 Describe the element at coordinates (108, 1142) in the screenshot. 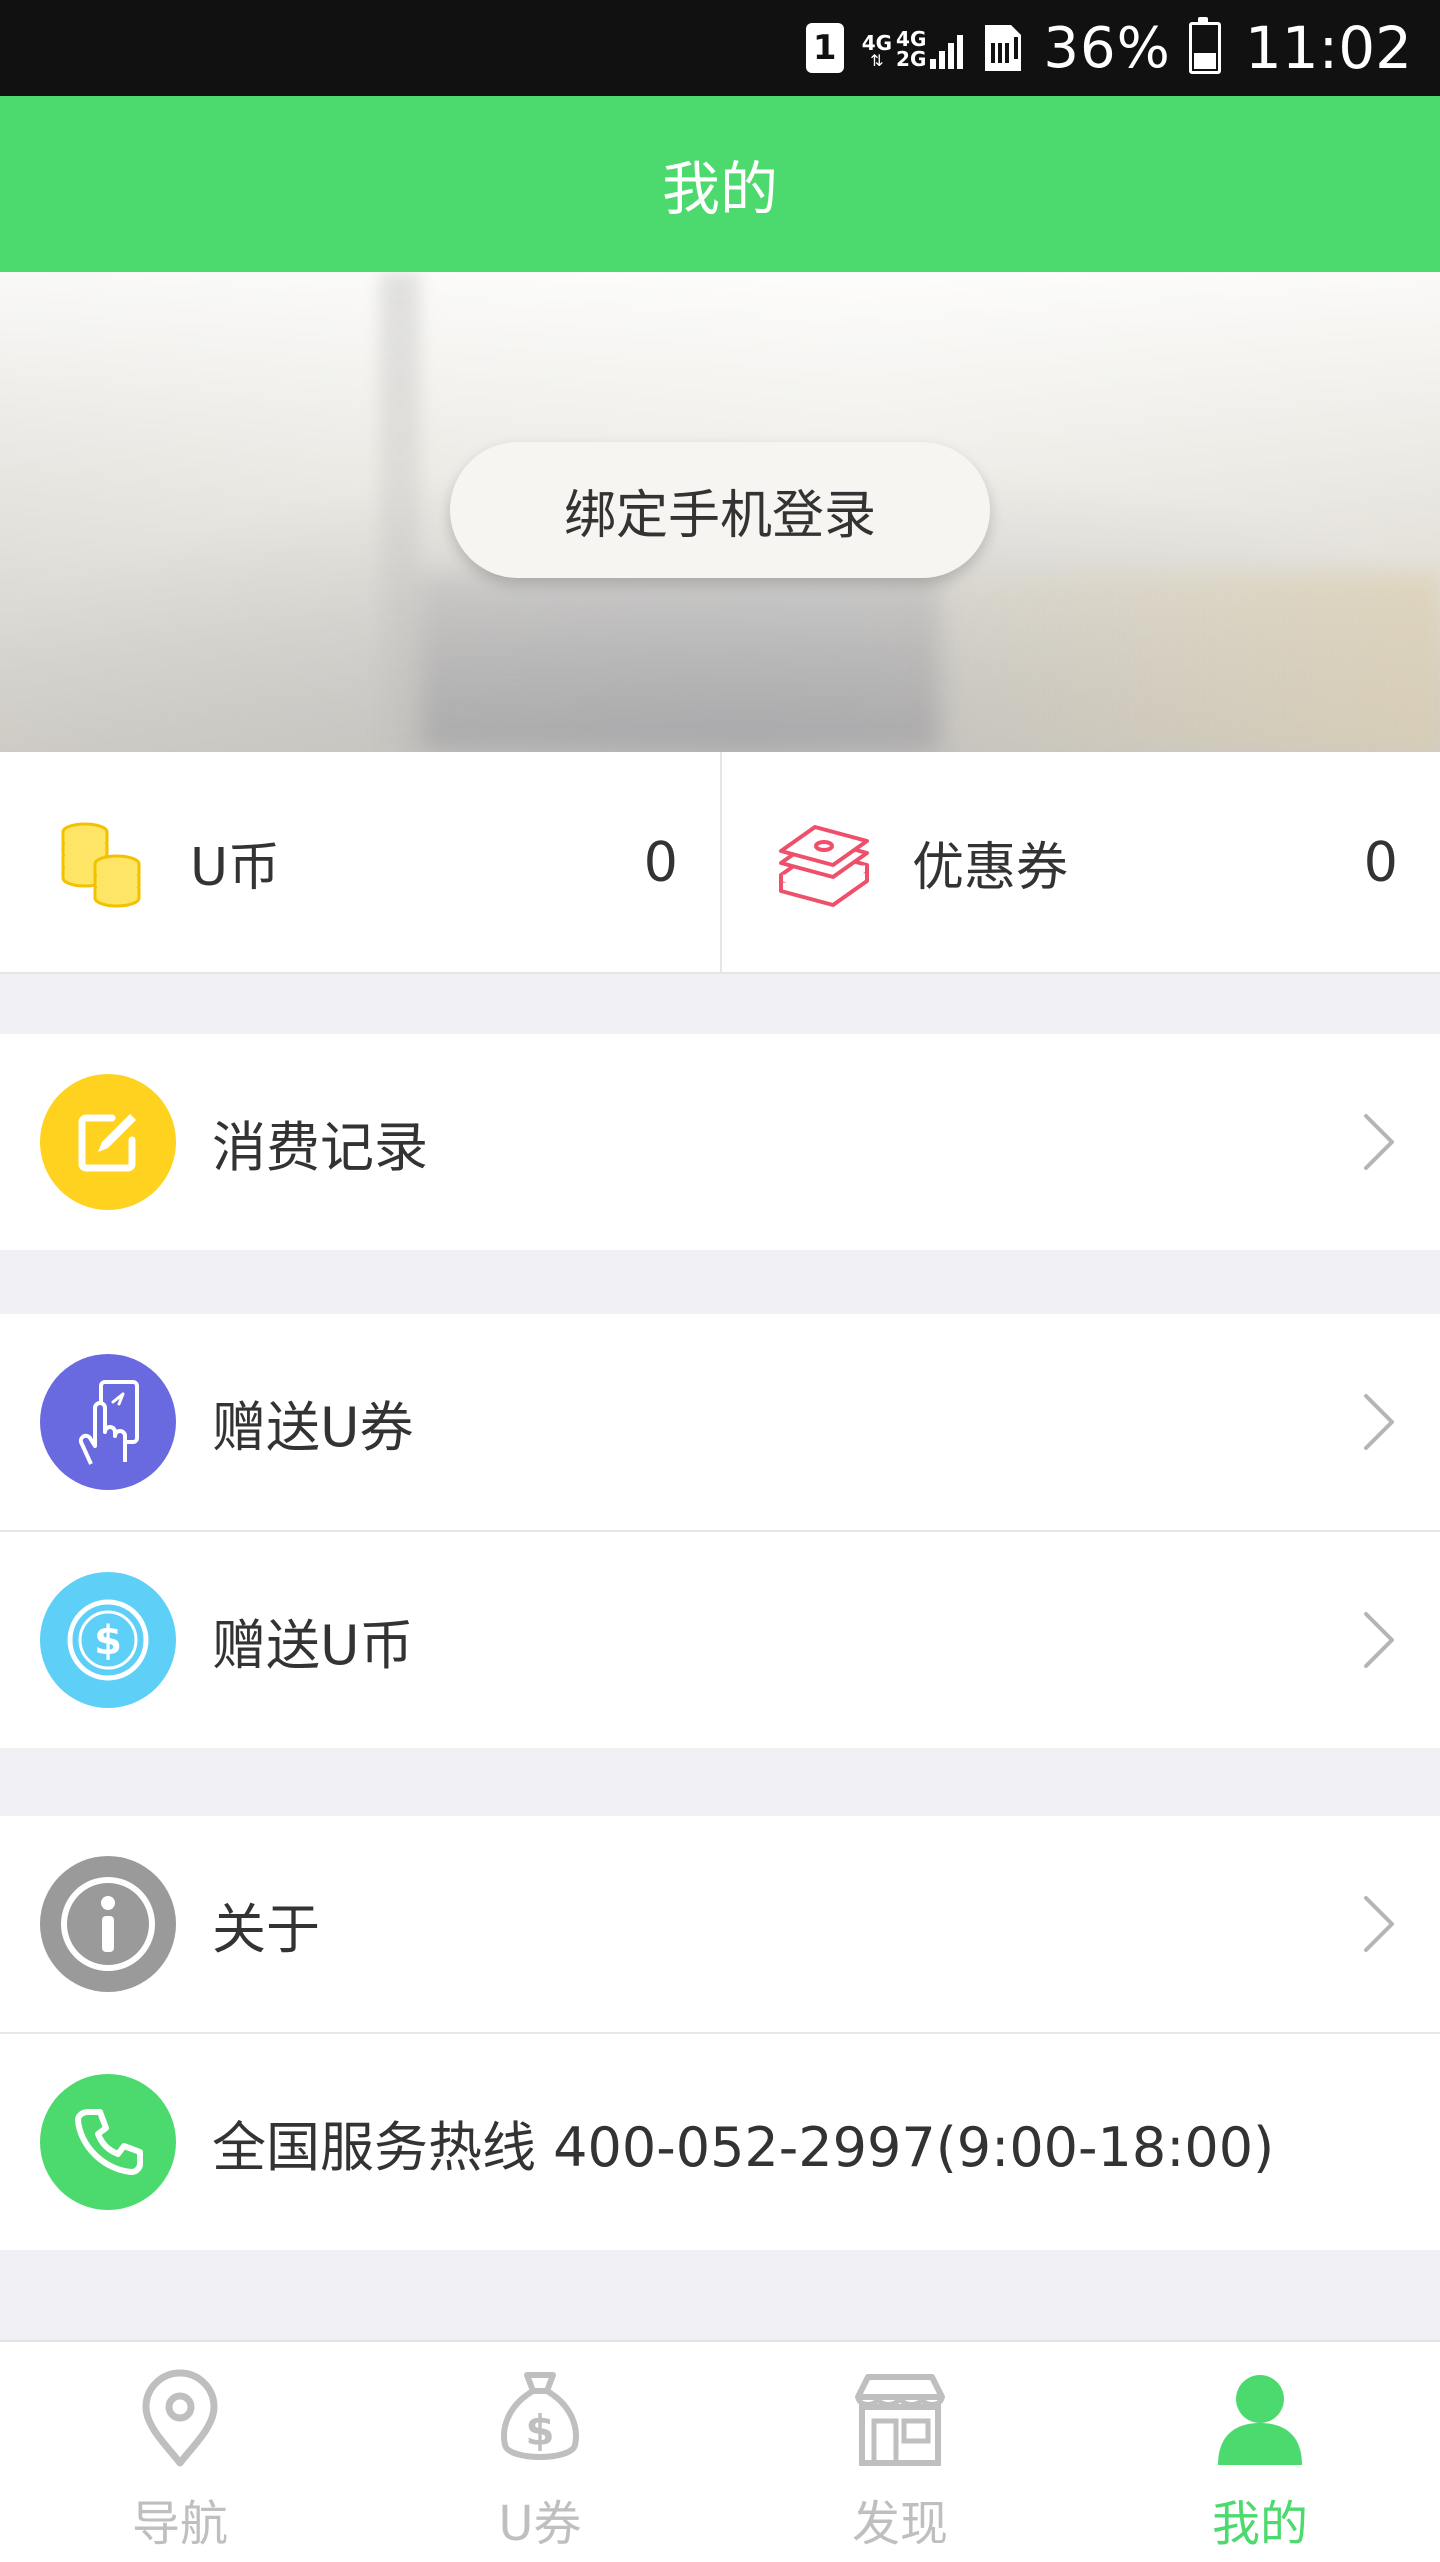

I see `edit-icon` at that location.